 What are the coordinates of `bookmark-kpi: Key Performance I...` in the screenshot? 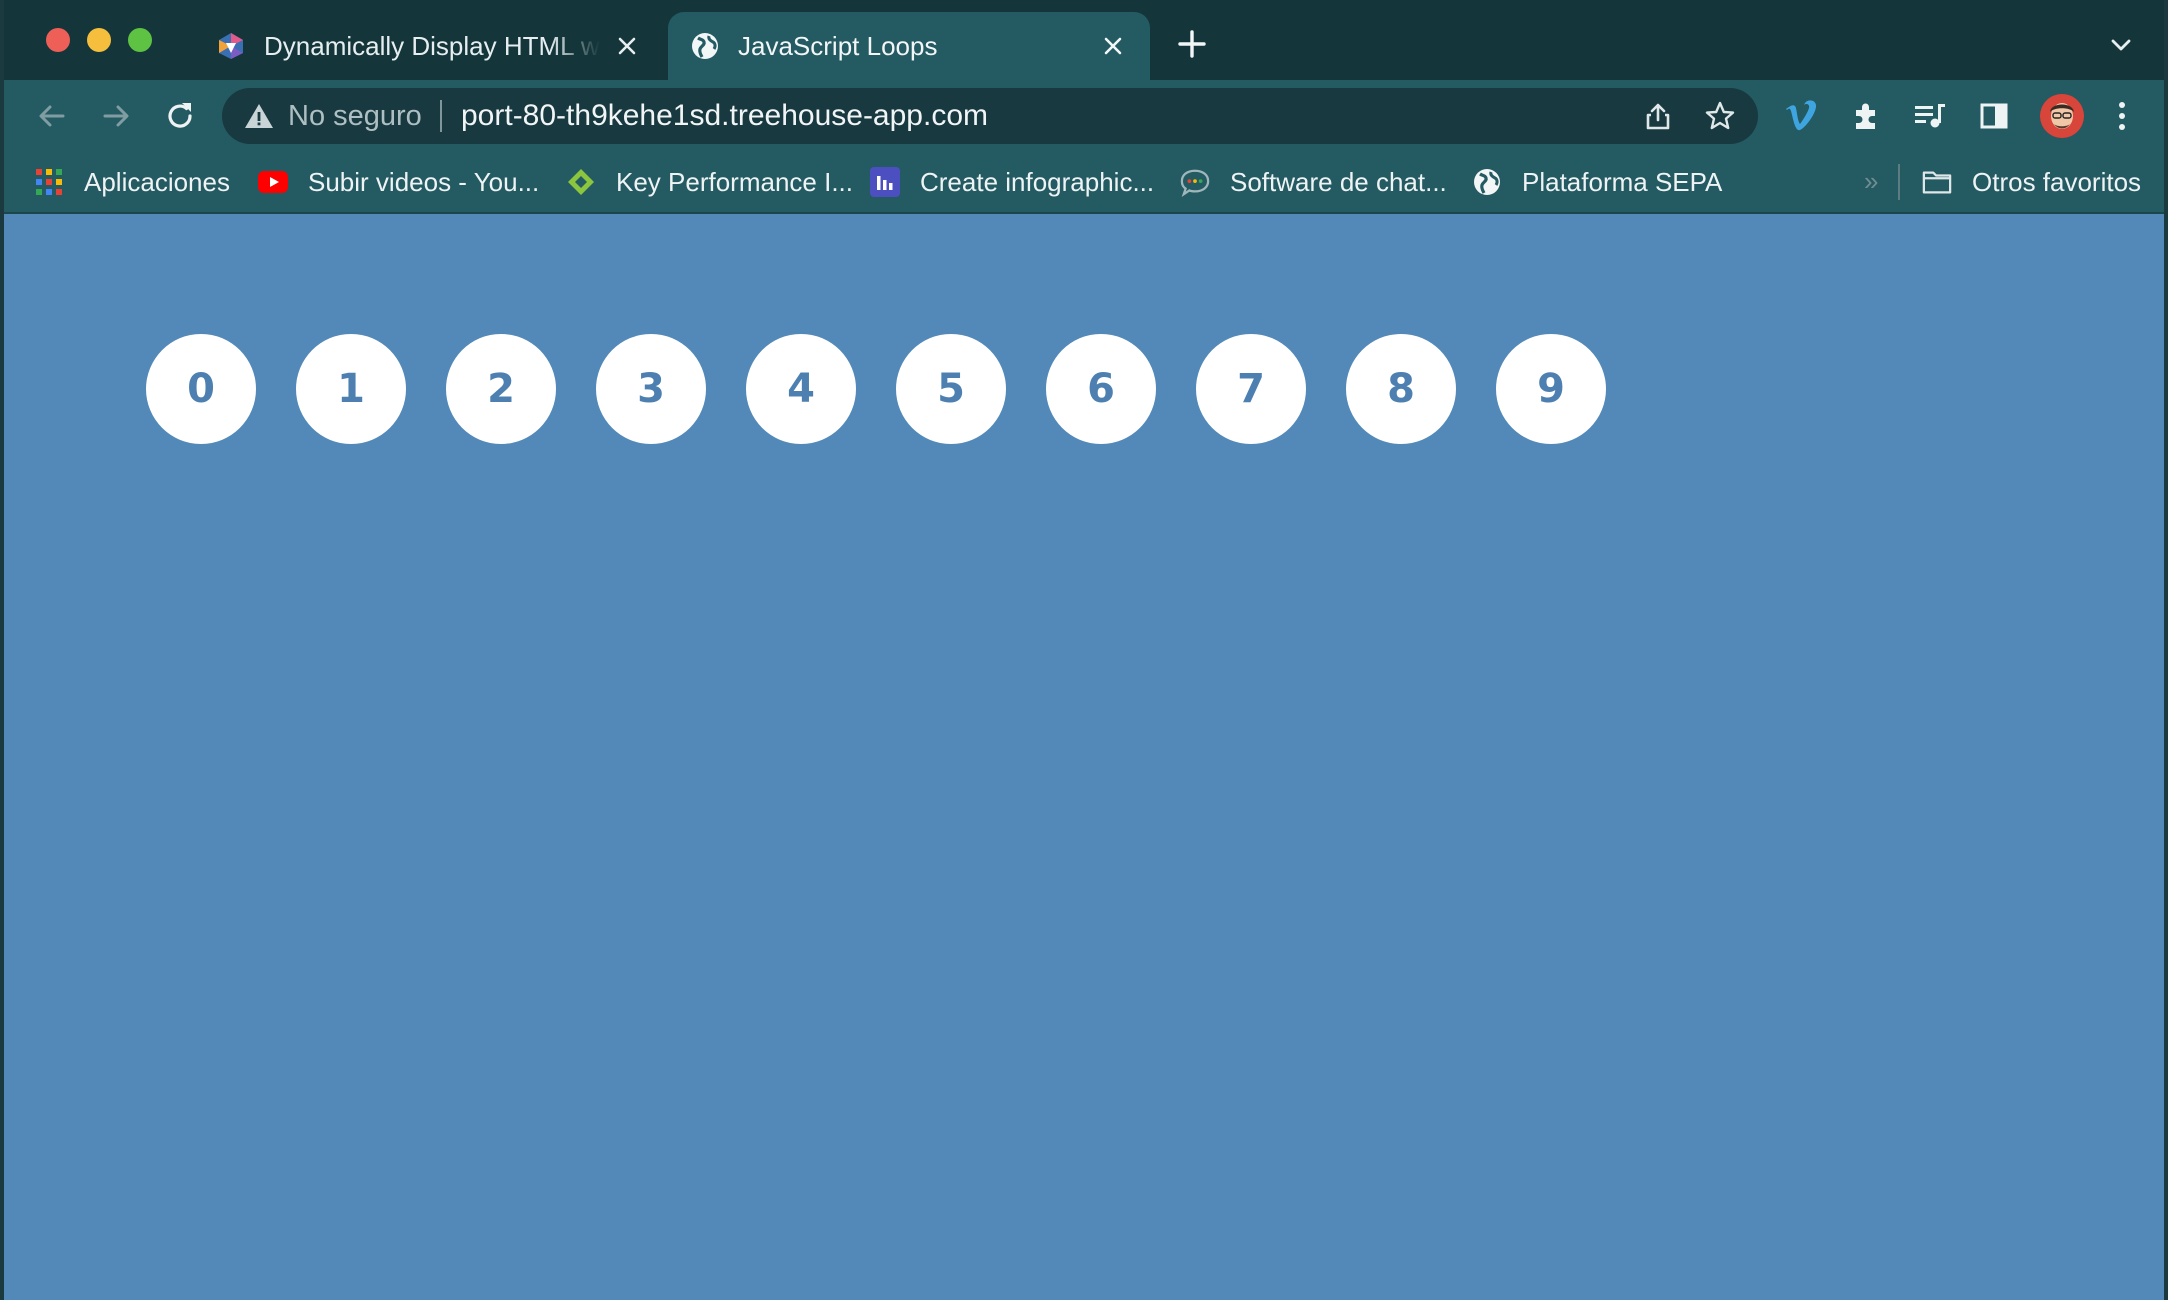 It's located at (709, 182).